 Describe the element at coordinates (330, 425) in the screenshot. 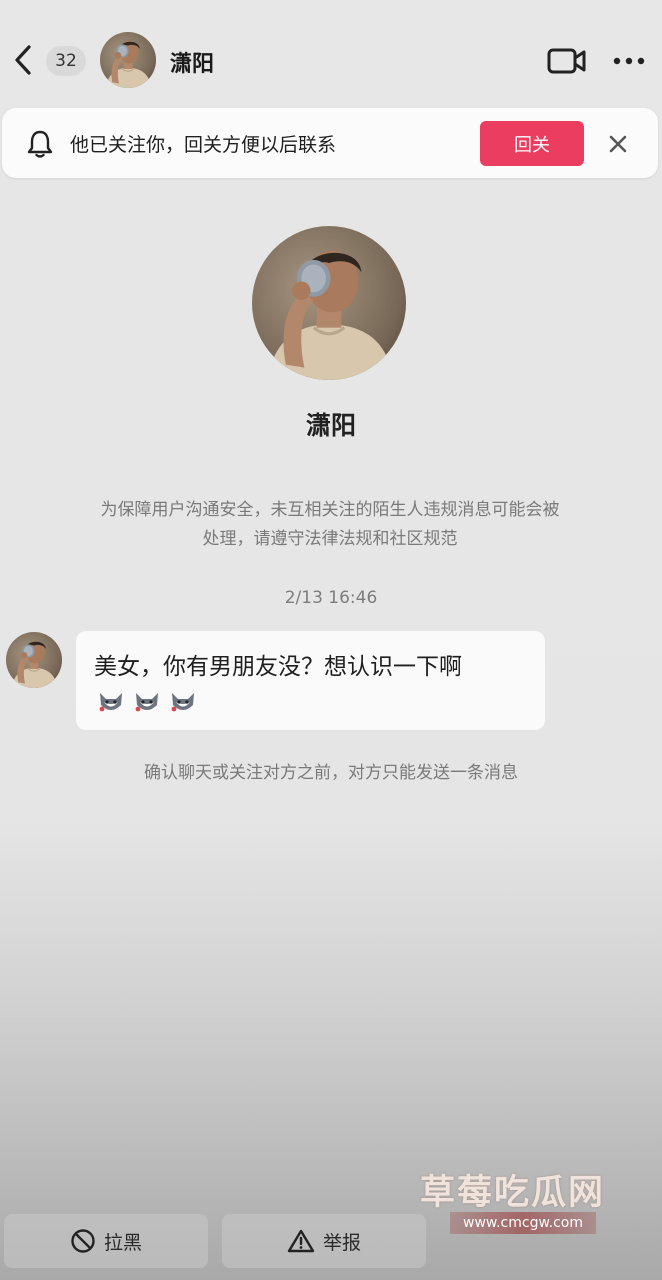

I see `profile-name: 潇阳` at that location.